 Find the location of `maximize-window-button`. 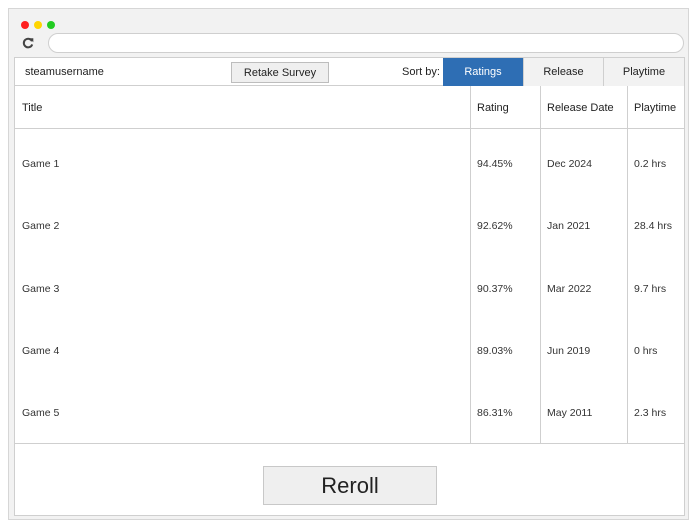

maximize-window-button is located at coordinates (51, 25).